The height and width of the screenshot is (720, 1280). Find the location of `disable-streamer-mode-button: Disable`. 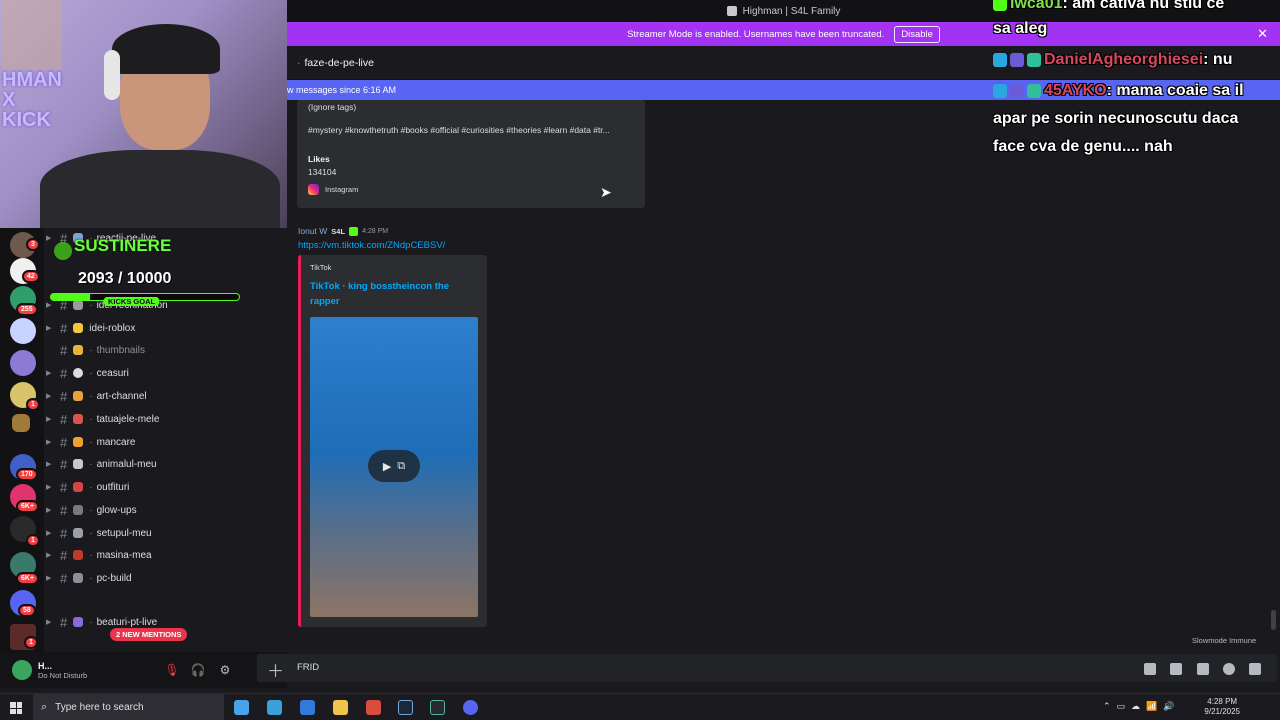

disable-streamer-mode-button: Disable is located at coordinates (917, 34).